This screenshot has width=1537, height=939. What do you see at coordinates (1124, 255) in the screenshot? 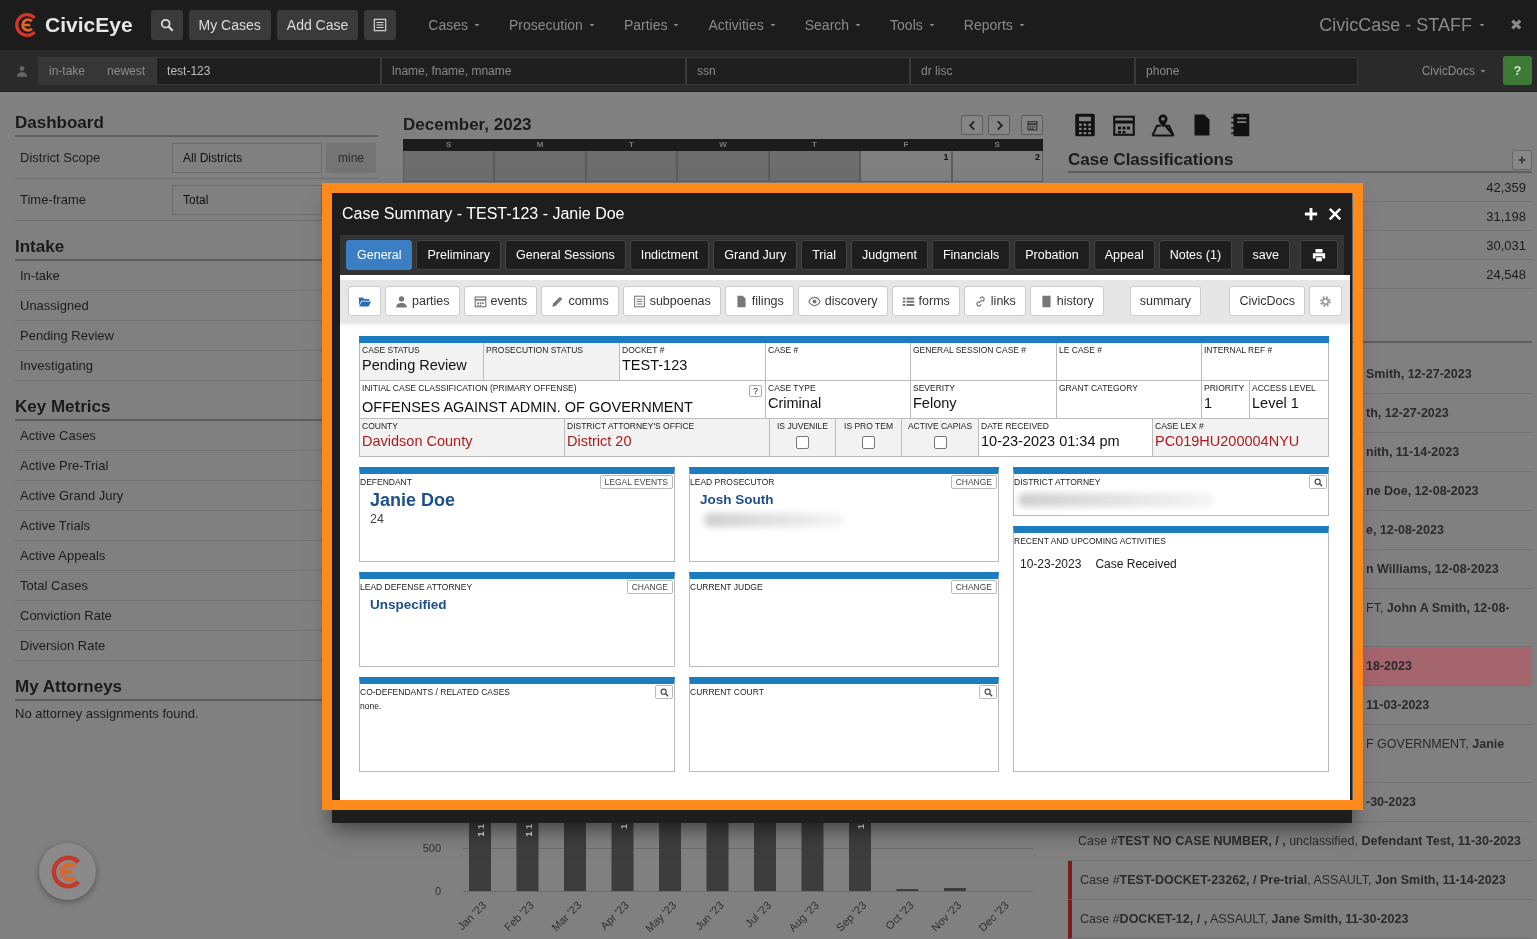
I see `tab: Appeal` at bounding box center [1124, 255].